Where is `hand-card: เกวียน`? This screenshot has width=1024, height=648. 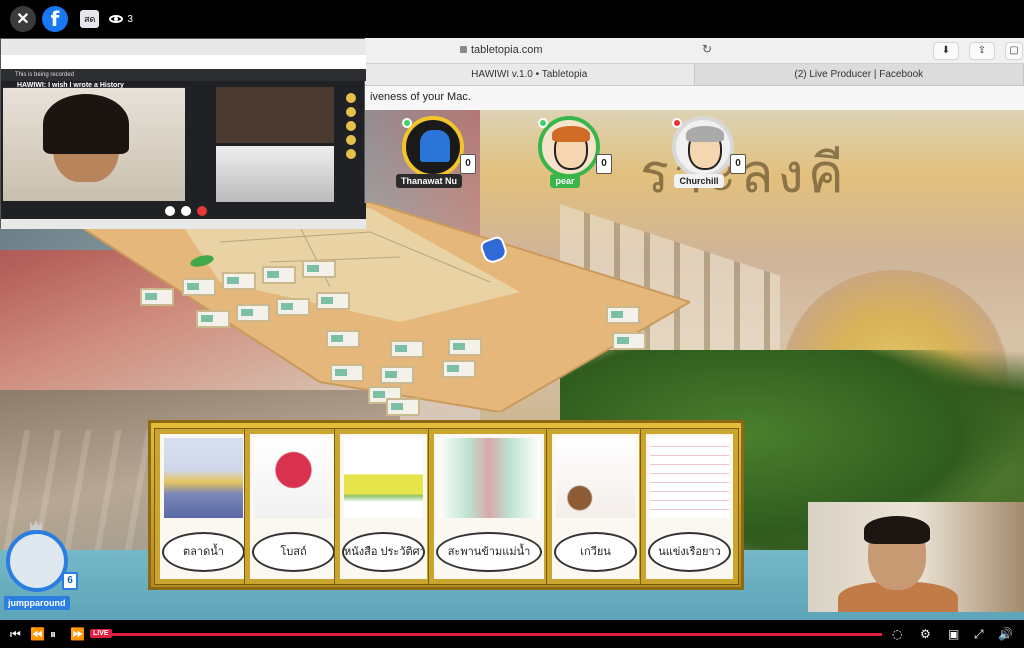
hand-card: เกวียน is located at coordinates (595, 506).